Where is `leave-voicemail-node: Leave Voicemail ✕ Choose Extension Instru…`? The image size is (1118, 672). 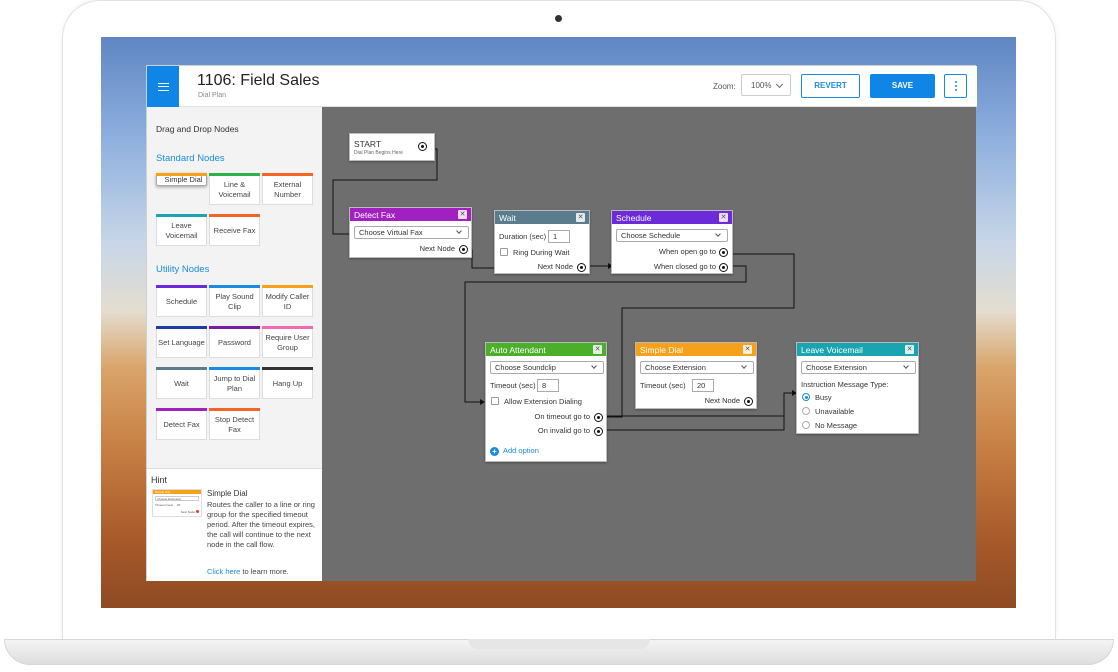 leave-voicemail-node: Leave Voicemail ✕ Choose Extension Instru… is located at coordinates (857, 388).